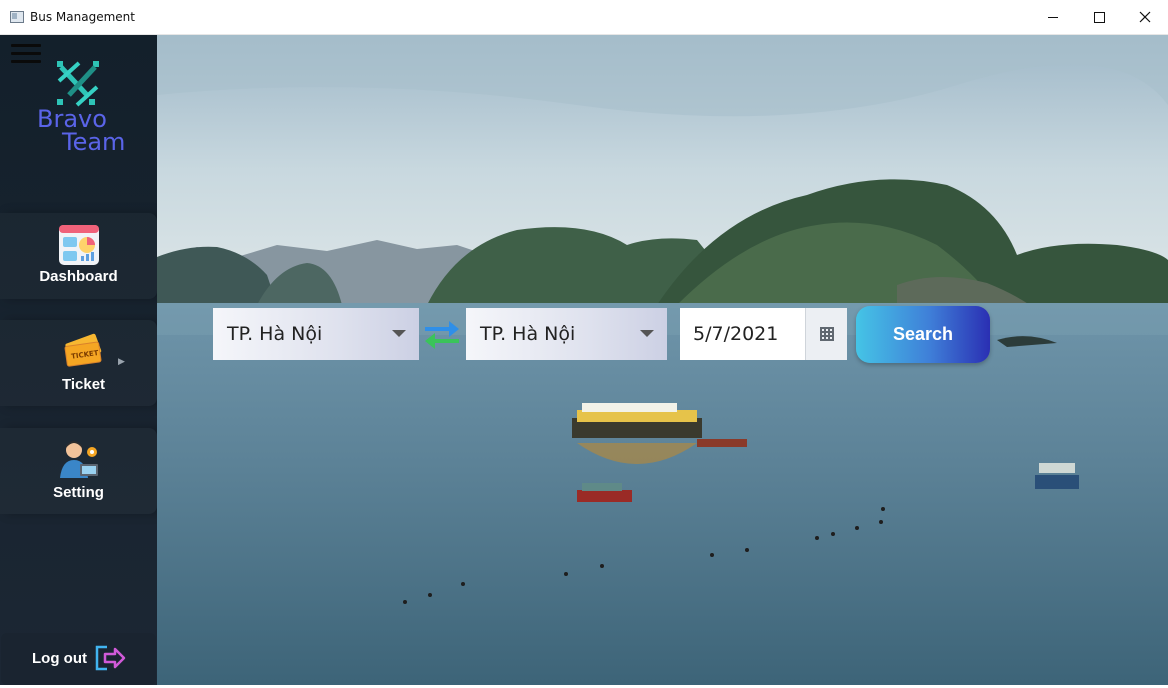  Describe the element at coordinates (275, 334) in the screenshot. I see `from-location-value: TP. Hà Nội` at that location.